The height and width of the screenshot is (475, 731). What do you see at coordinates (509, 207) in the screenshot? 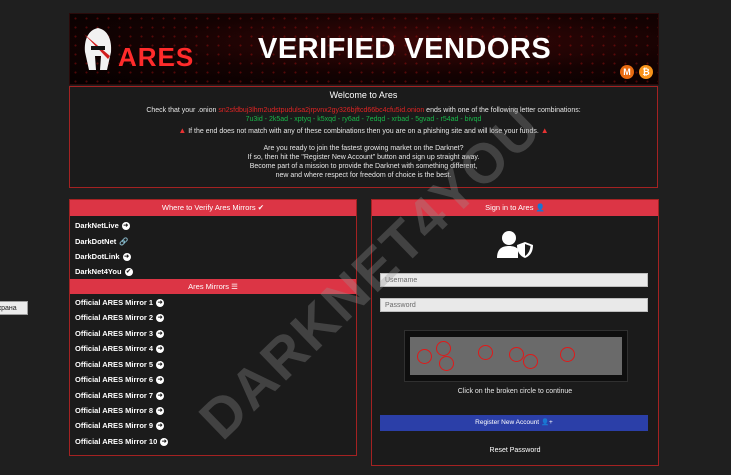
I see `signin-header-label: Sign in to Ares` at bounding box center [509, 207].